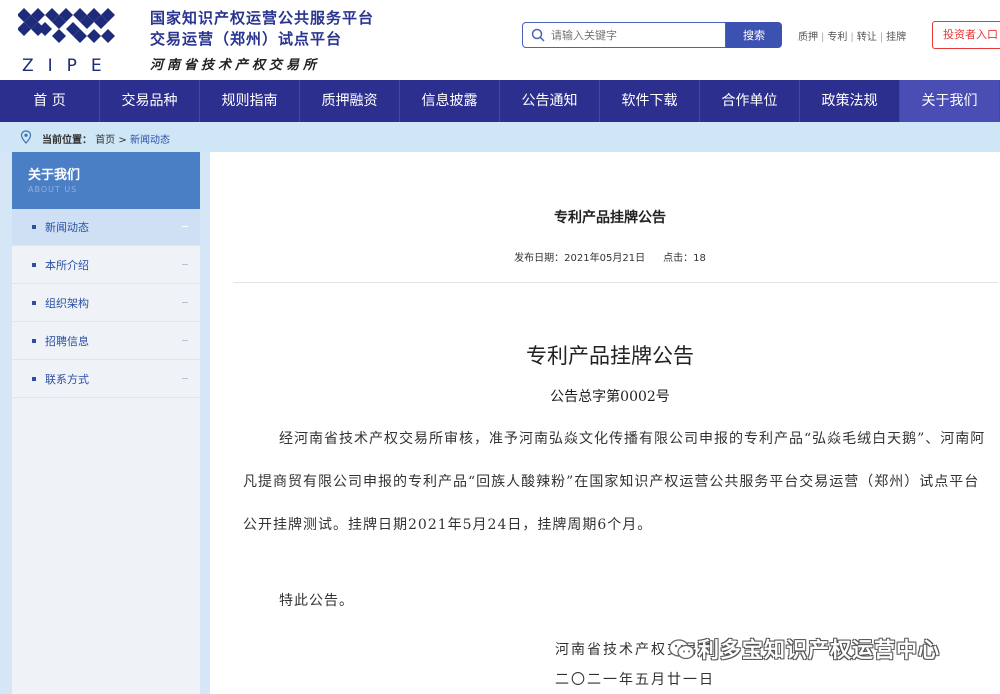 The image size is (1000, 694). I want to click on quick-link-listing: 挂牌, so click(896, 37).